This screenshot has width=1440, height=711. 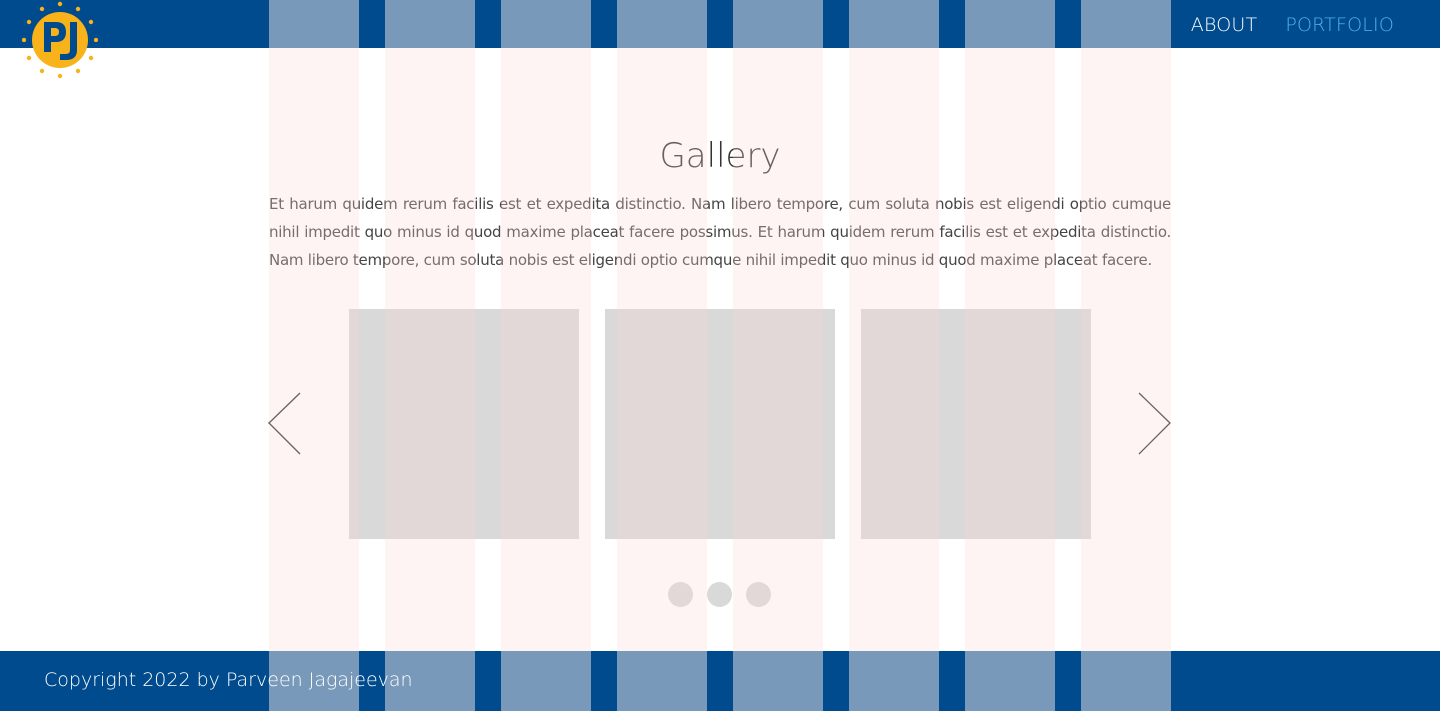 I want to click on chevron-right-icon, so click(x=1155, y=424).